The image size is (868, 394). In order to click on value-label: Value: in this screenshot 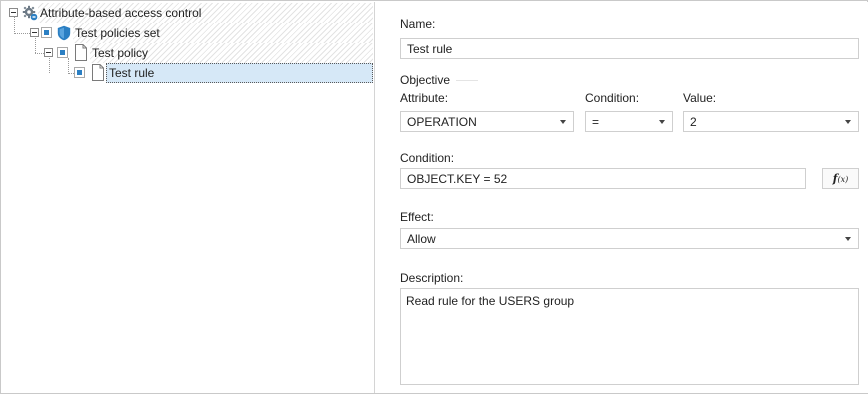, I will do `click(700, 98)`.